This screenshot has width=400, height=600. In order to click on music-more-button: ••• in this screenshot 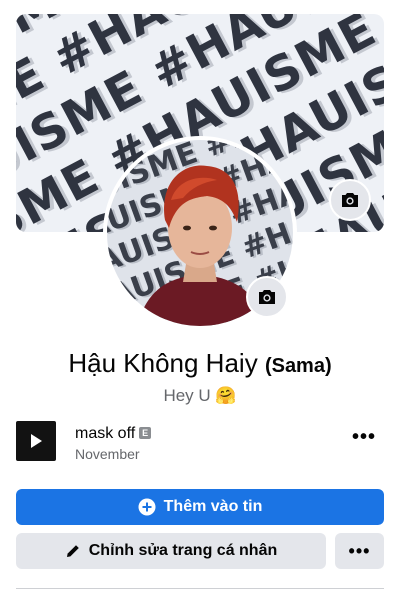, I will do `click(364, 437)`.